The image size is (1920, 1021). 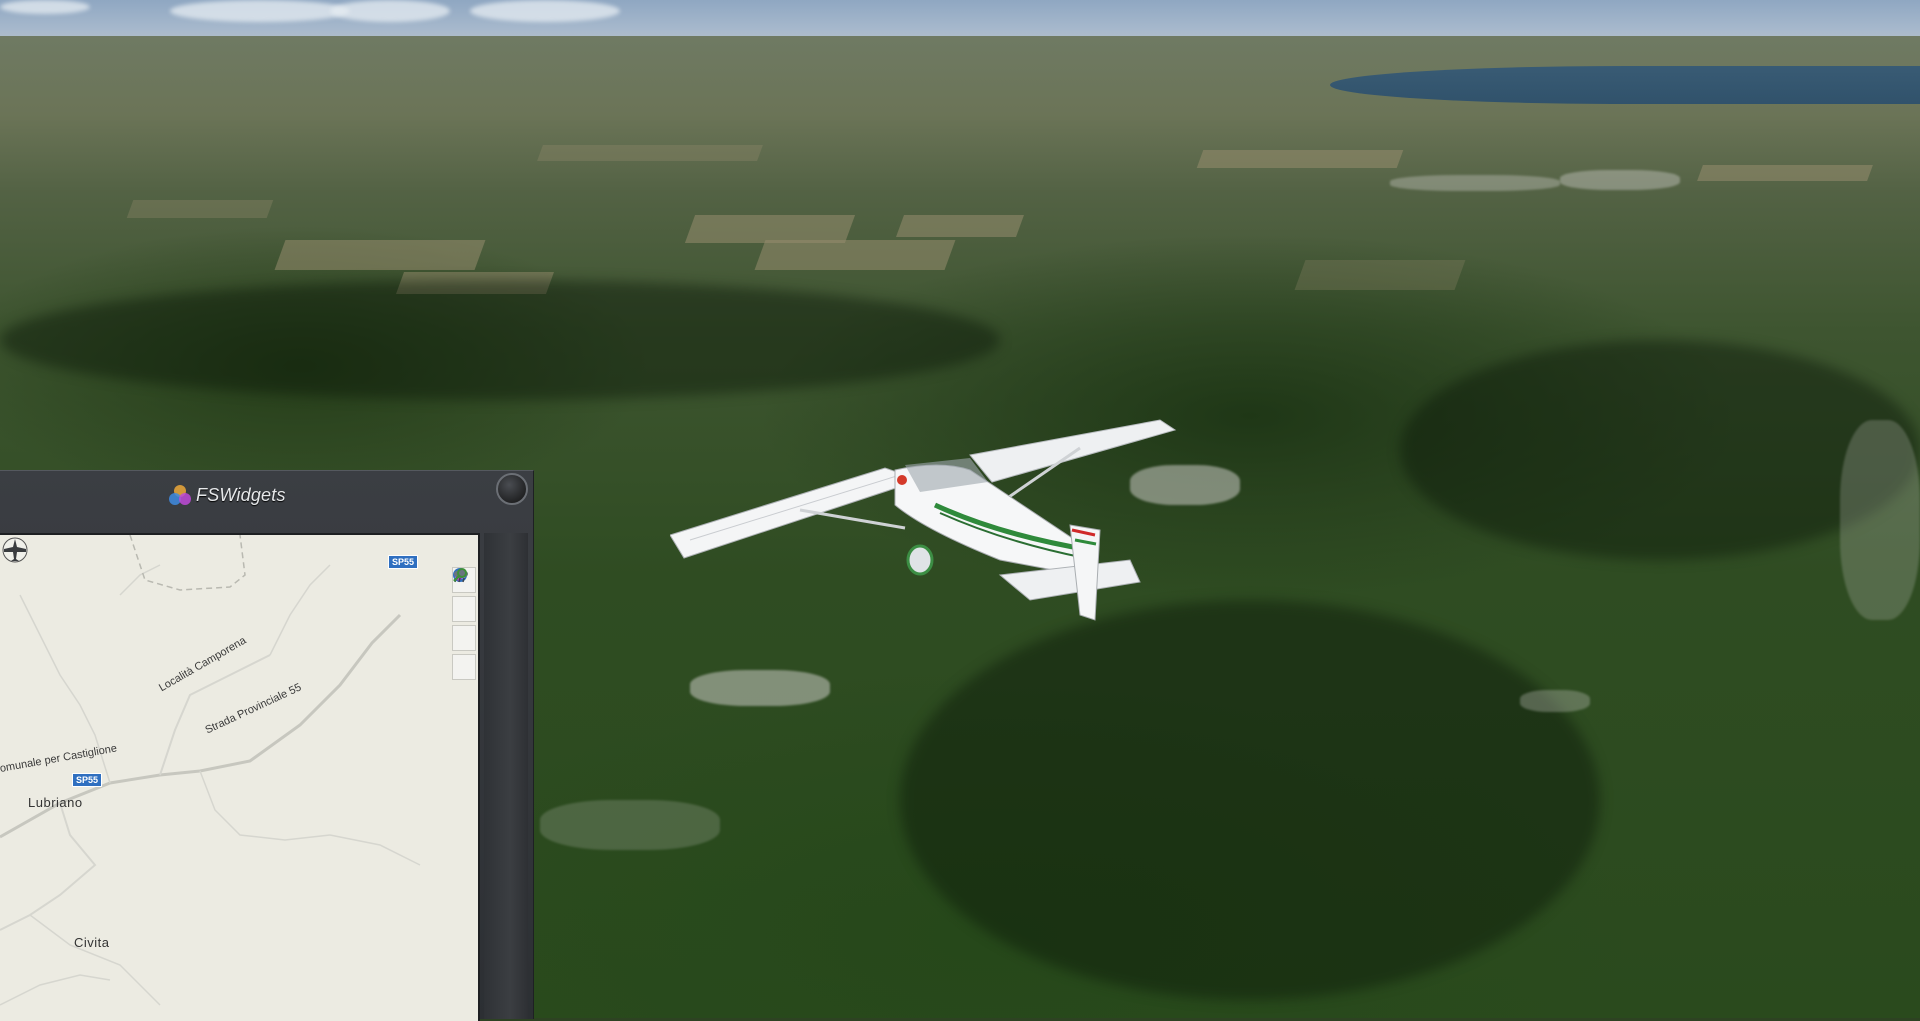 I want to click on weather-icon, so click(x=464, y=610).